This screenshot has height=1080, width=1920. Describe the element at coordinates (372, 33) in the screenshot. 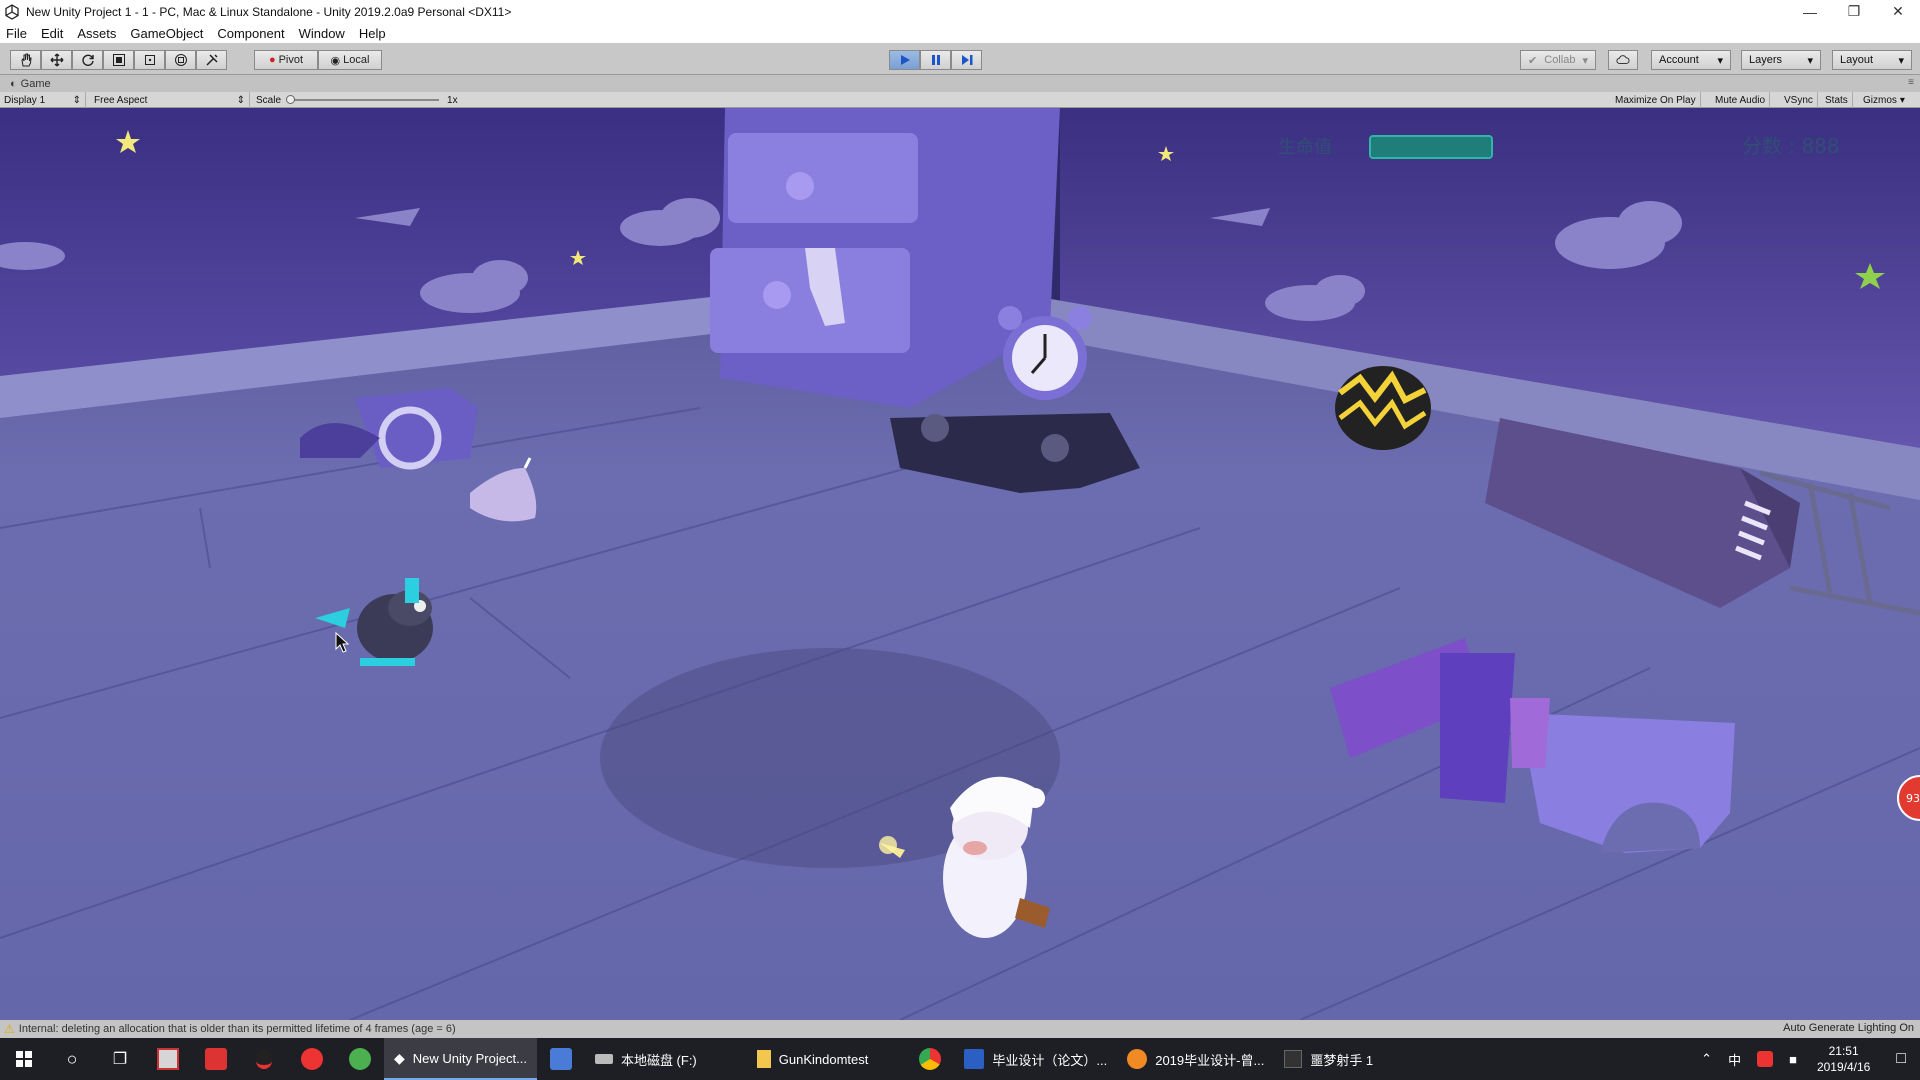

I see `menu-help: Help` at that location.